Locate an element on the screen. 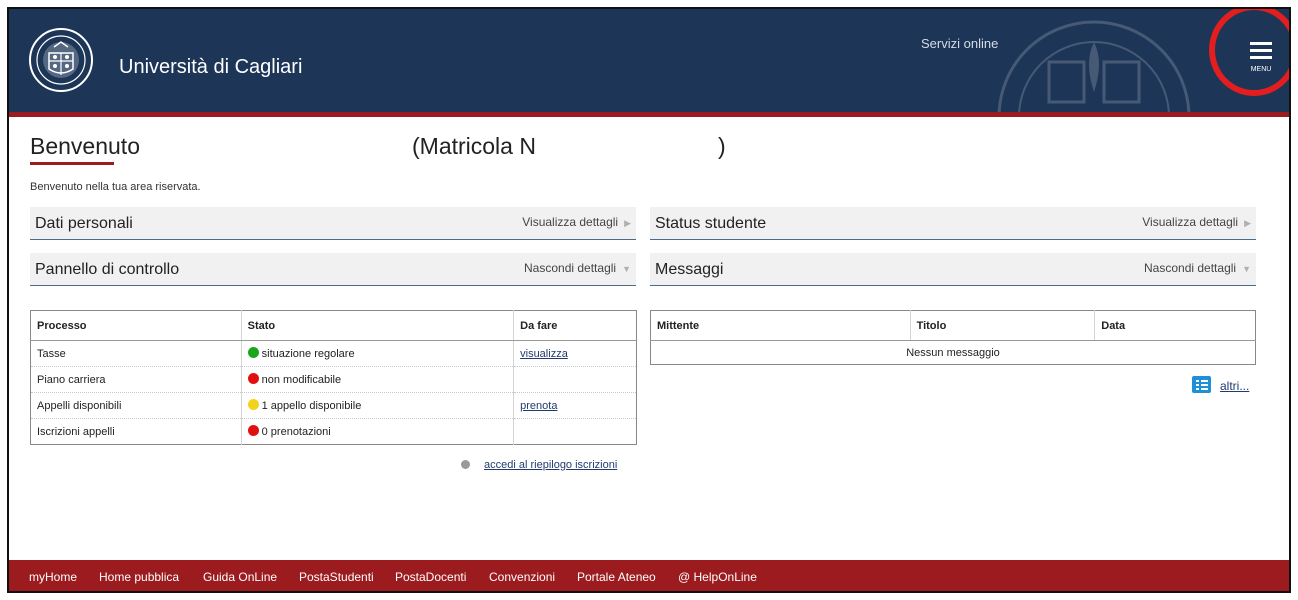 Image resolution: width=1298 pixels, height=600 pixels. panel-title: Messaggi is located at coordinates (689, 269).